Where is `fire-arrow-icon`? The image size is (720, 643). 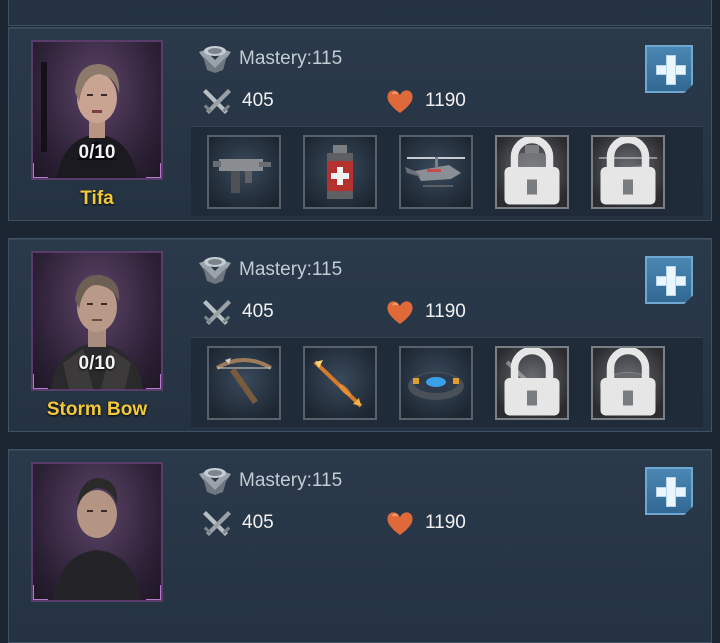 fire-arrow-icon is located at coordinates (338, 384).